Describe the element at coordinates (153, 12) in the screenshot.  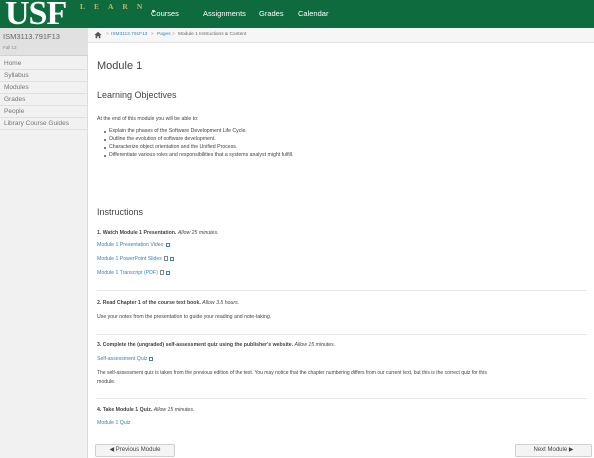
I see `caret-down-icon: ▼` at that location.